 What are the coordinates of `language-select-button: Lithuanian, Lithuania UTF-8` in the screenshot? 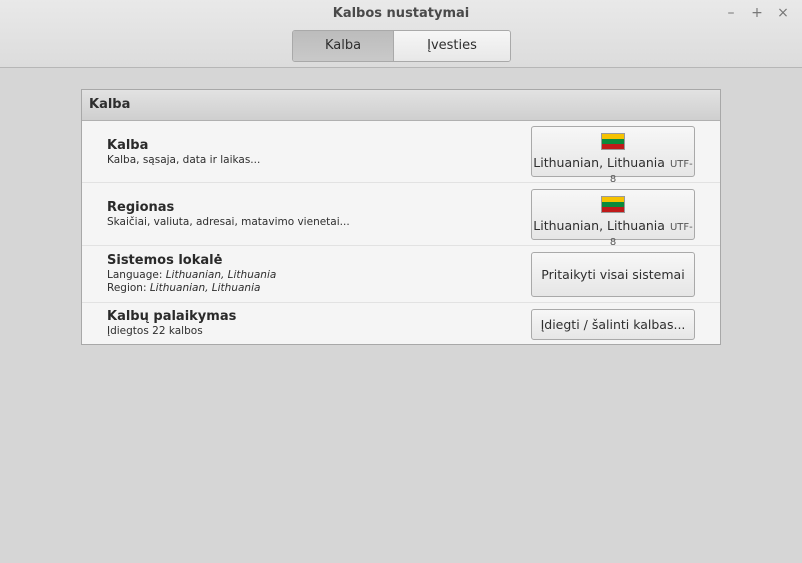 It's located at (613, 155).